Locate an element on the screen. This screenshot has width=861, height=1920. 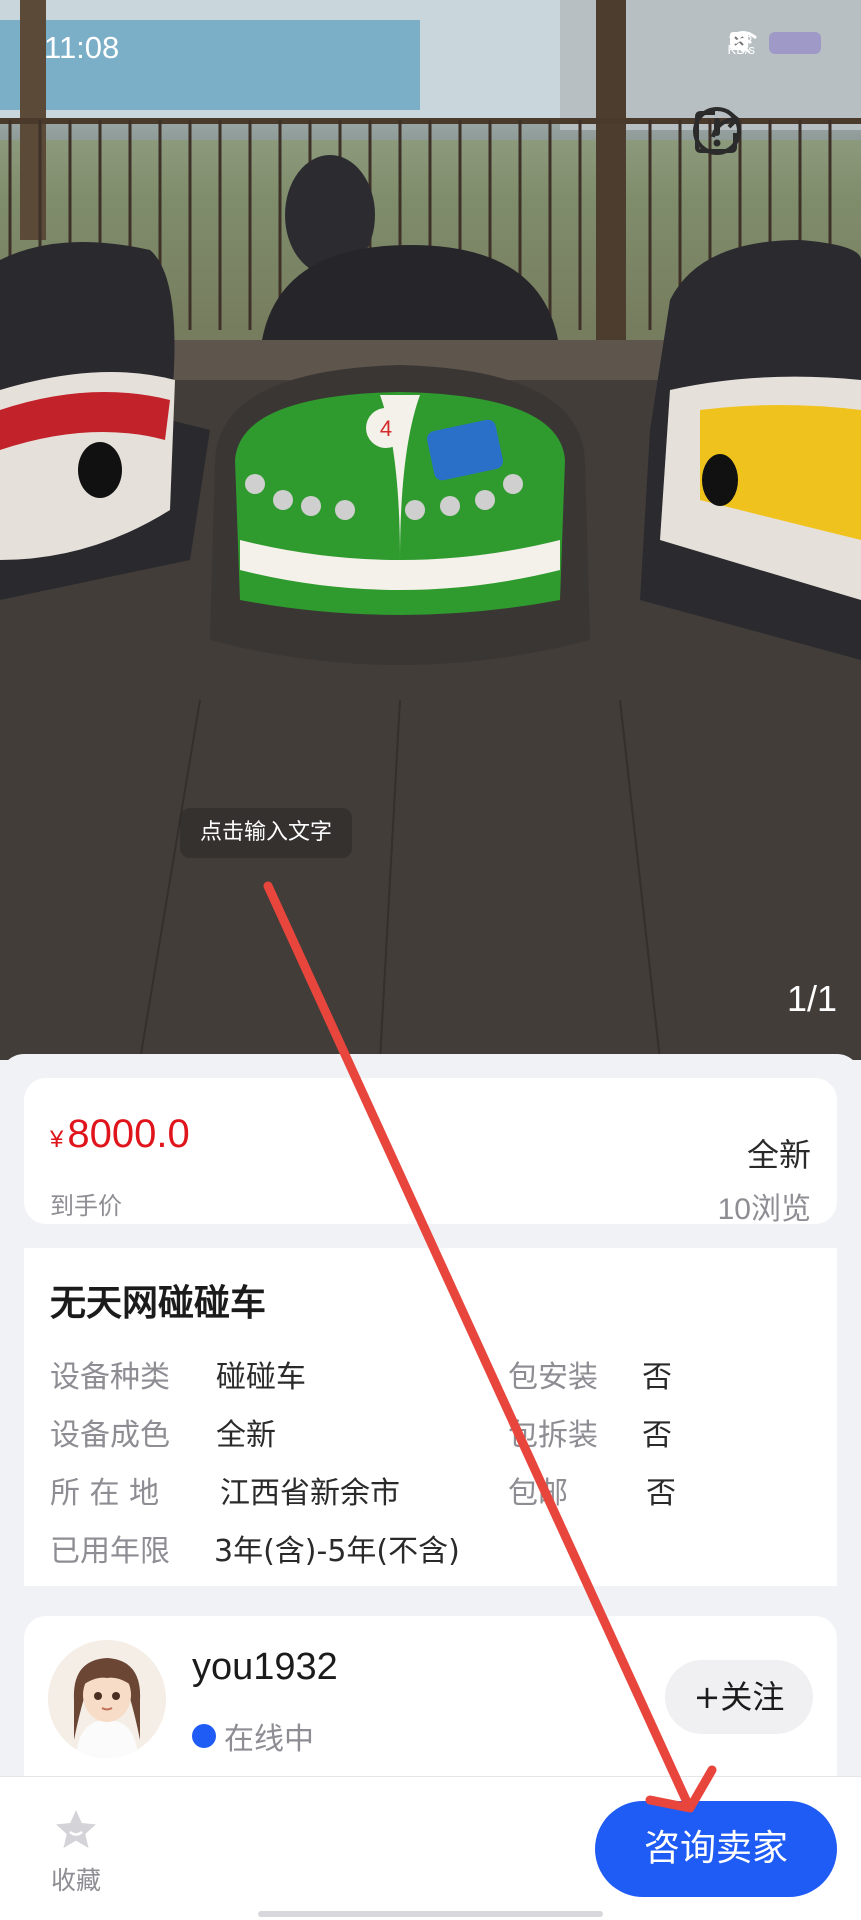
price-card: ¥ 8000.0 到手价 全新 10浏览 is located at coordinates (430, 1152).